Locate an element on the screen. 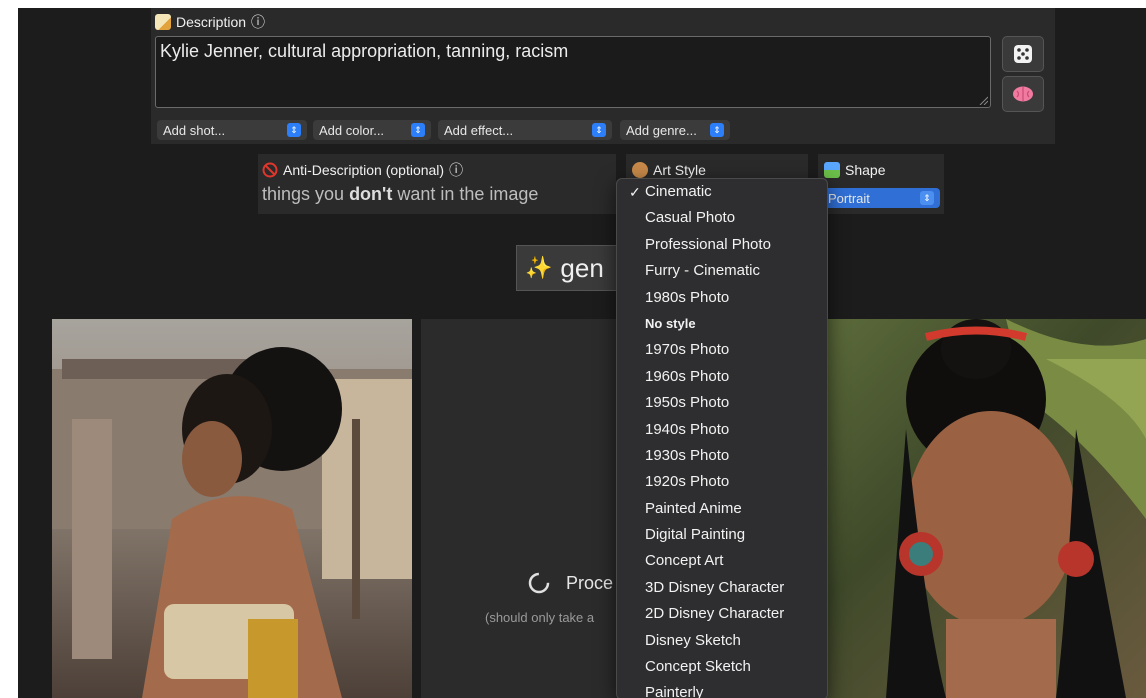 This screenshot has height=698, width=1146. processing-label: Proce is located at coordinates (590, 583).